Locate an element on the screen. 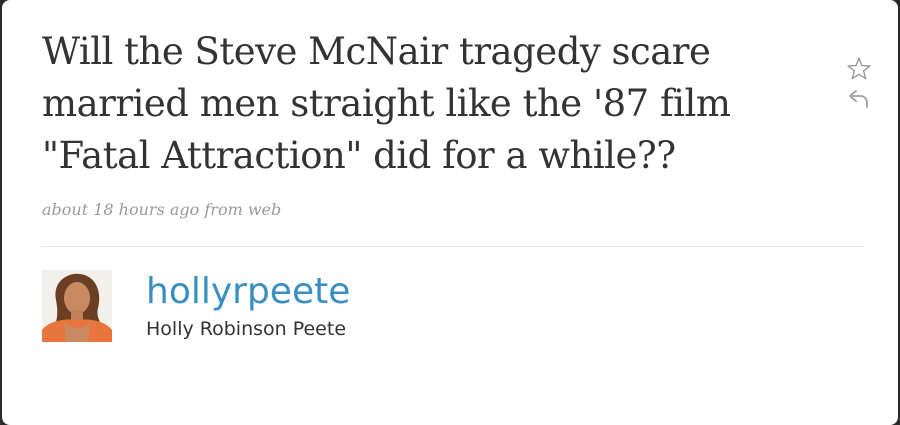  timestamp-link: about 18 hours ago is located at coordinates (120, 209).